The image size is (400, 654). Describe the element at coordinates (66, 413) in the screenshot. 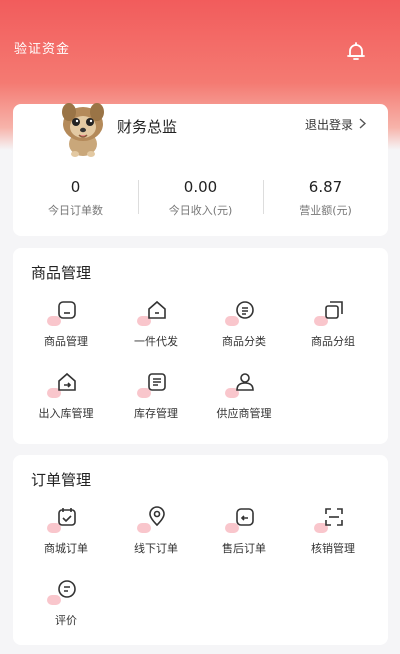

I see `menu-label: 出入库管理` at that location.